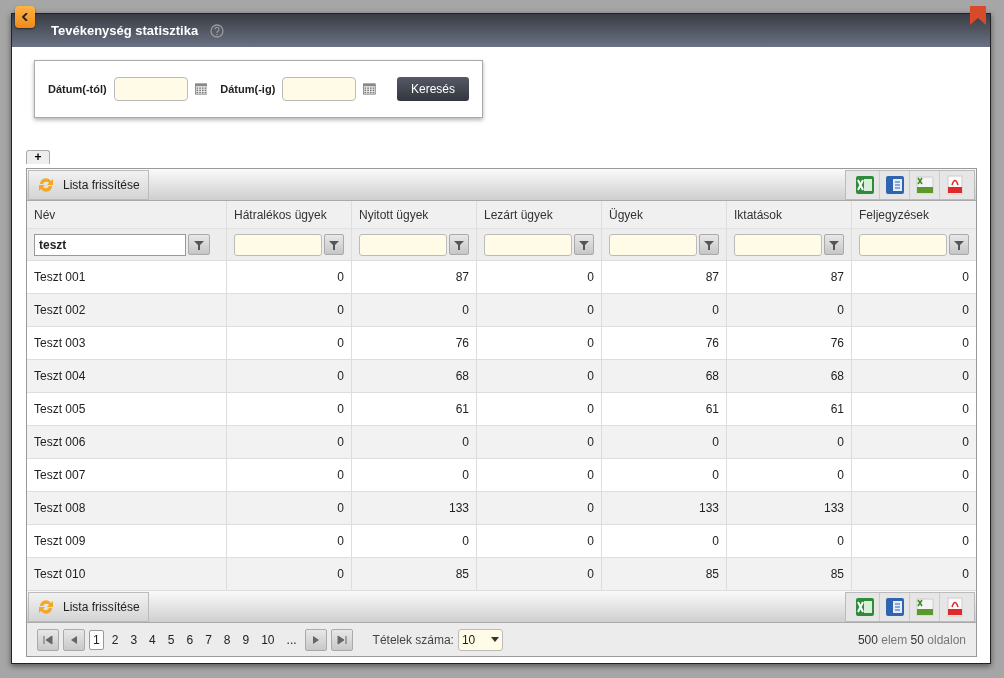  I want to click on add-tab: +, so click(38, 156).